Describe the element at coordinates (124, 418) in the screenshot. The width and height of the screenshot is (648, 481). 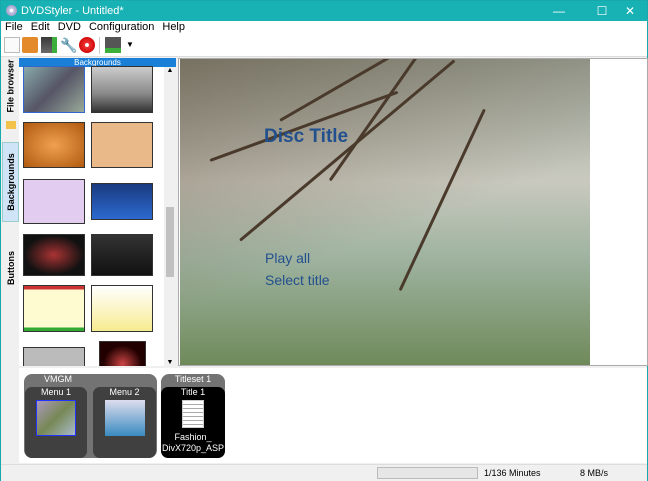
I see `menu-2-thumbnail` at that location.